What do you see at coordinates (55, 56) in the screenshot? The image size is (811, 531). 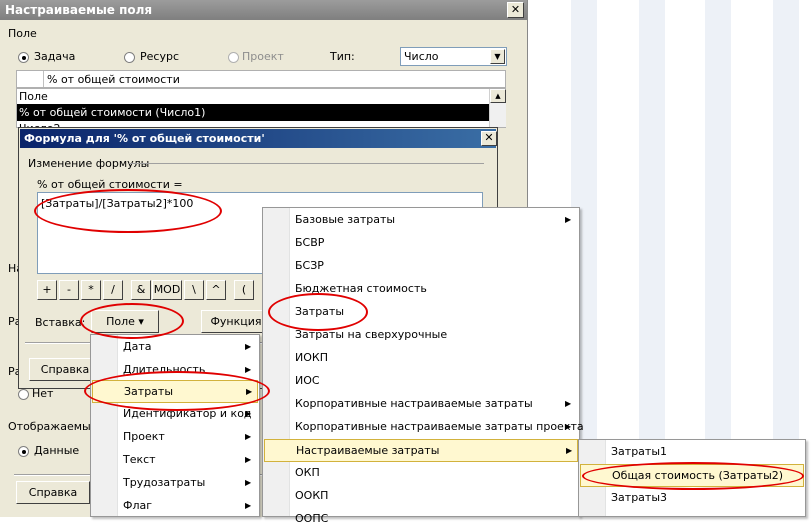 I see `radio-task-label: Задача` at bounding box center [55, 56].